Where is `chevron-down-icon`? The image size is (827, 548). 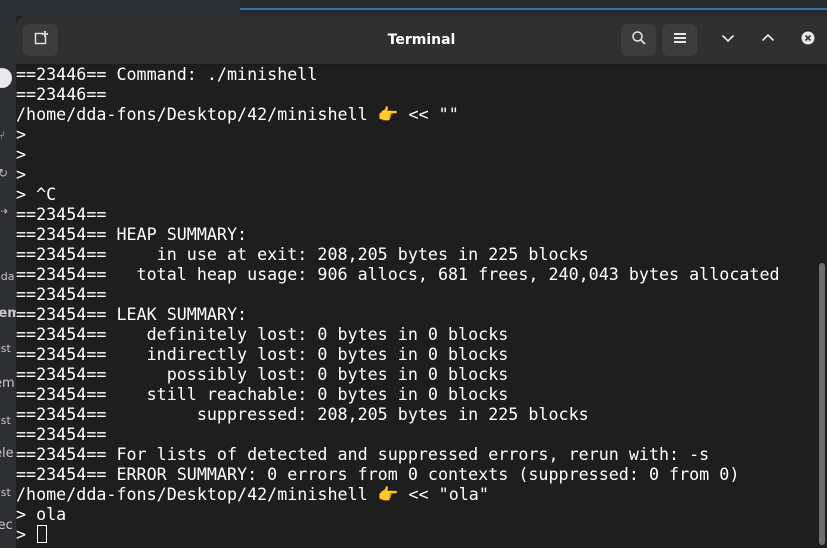 chevron-down-icon is located at coordinates (728, 40).